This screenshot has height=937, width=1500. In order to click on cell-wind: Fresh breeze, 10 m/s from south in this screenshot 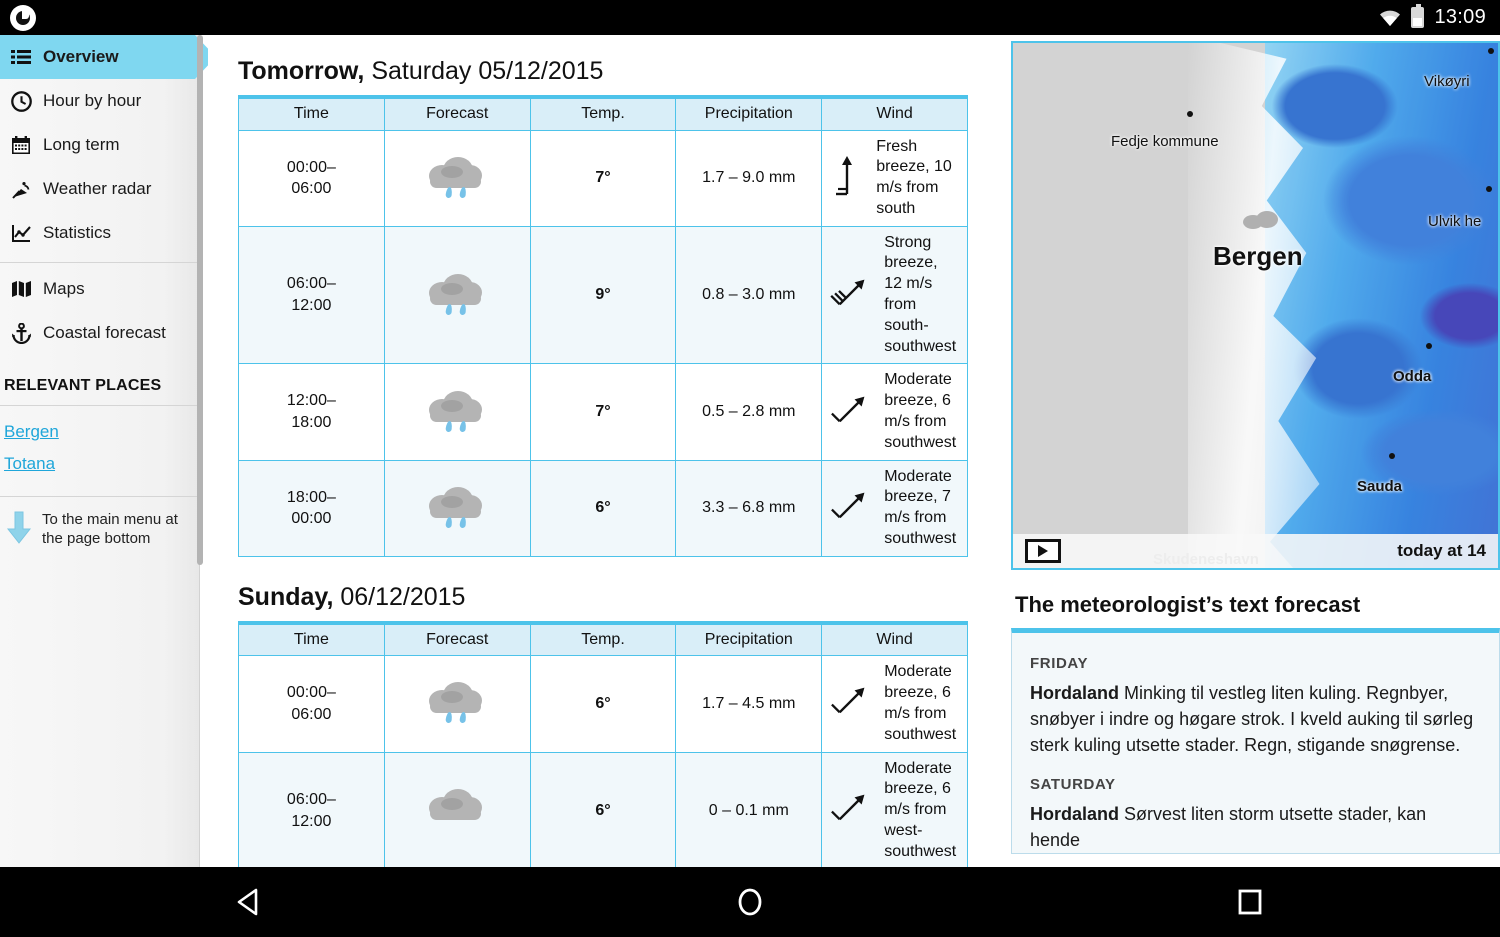, I will do `click(894, 178)`.